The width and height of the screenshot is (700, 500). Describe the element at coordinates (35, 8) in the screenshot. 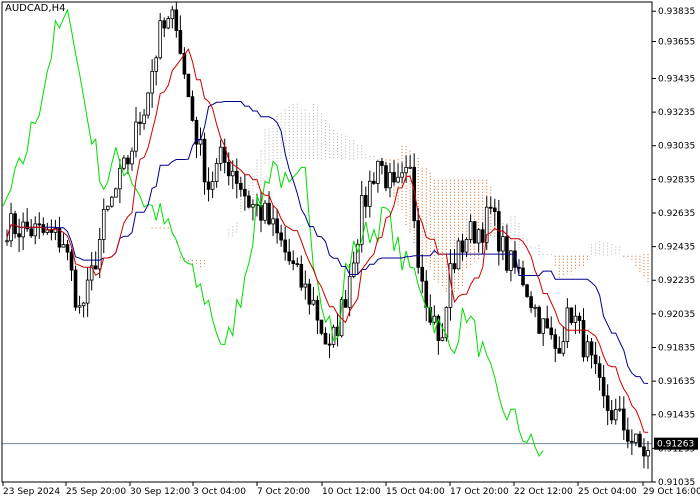

I see `symbol-title: AUDCAD,H4` at that location.